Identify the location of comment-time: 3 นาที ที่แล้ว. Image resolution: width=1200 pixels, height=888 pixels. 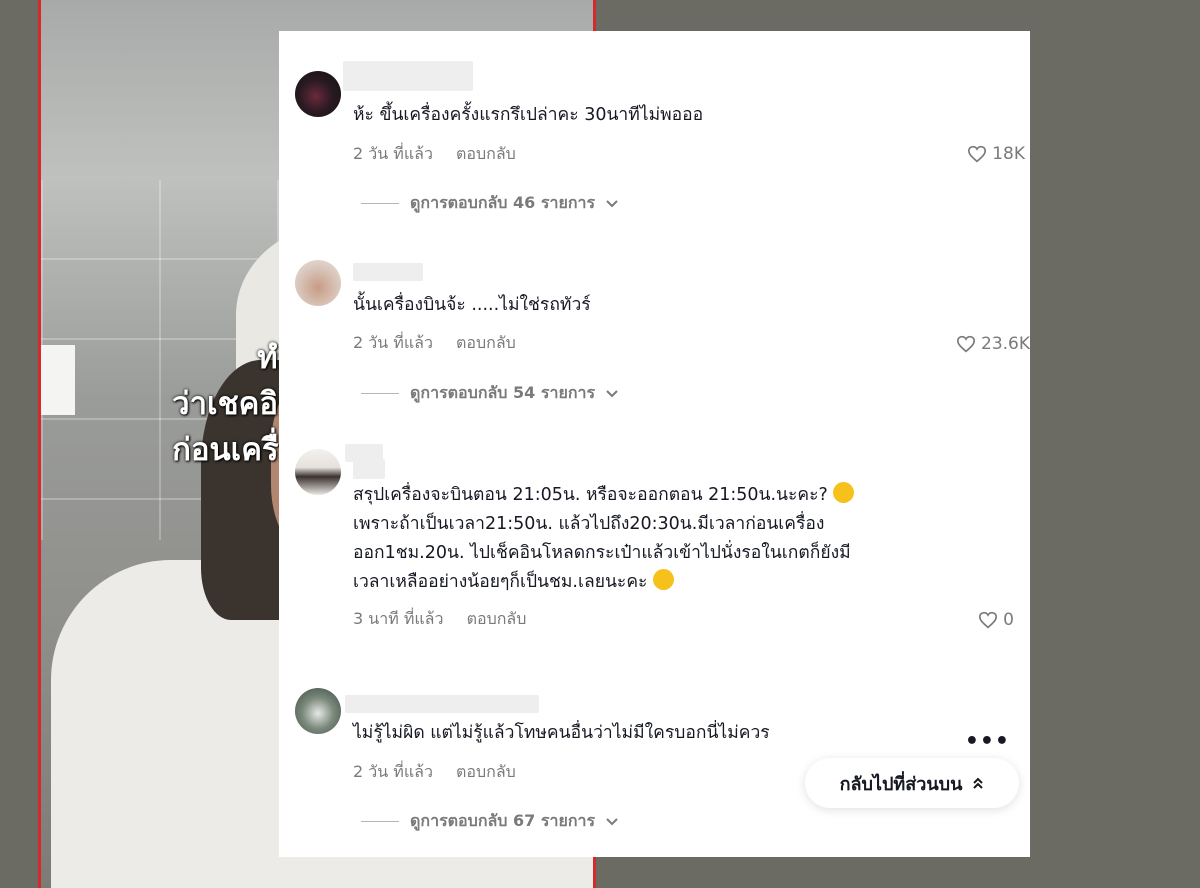
(398, 618).